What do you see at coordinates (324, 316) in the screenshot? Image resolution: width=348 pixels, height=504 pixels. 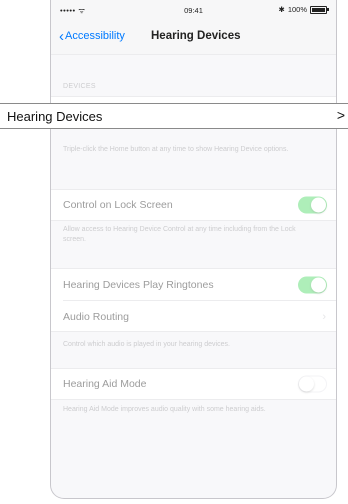 I see `chevron-right-icon: ›` at bounding box center [324, 316].